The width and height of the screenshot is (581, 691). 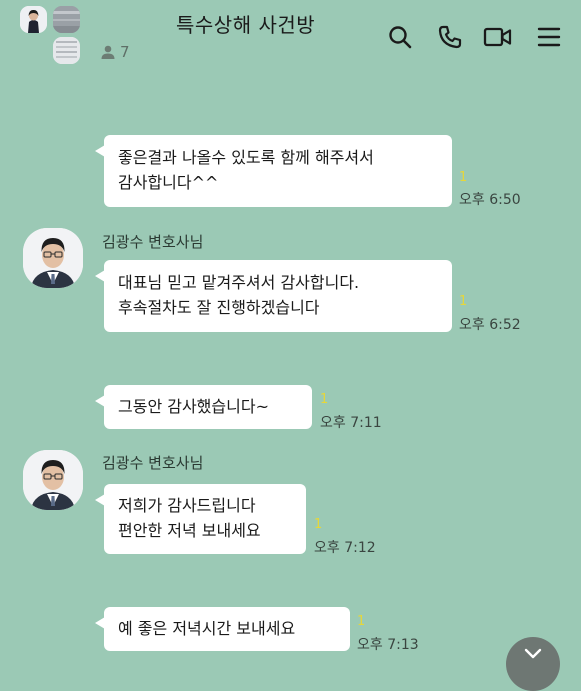 I want to click on member-count-value: 7, so click(x=125, y=52).